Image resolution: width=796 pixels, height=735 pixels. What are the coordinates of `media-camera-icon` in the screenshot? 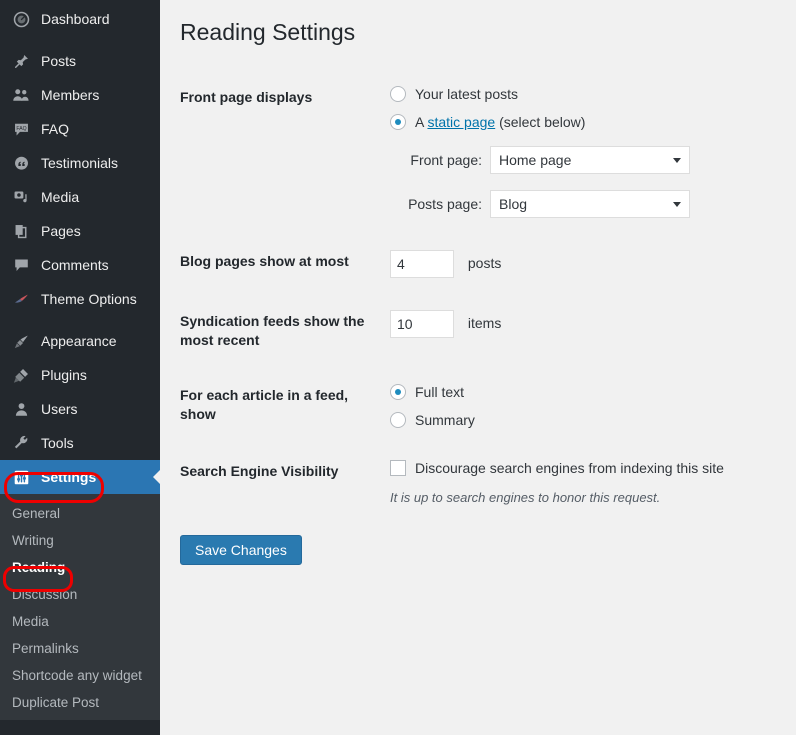 It's located at (21, 197).